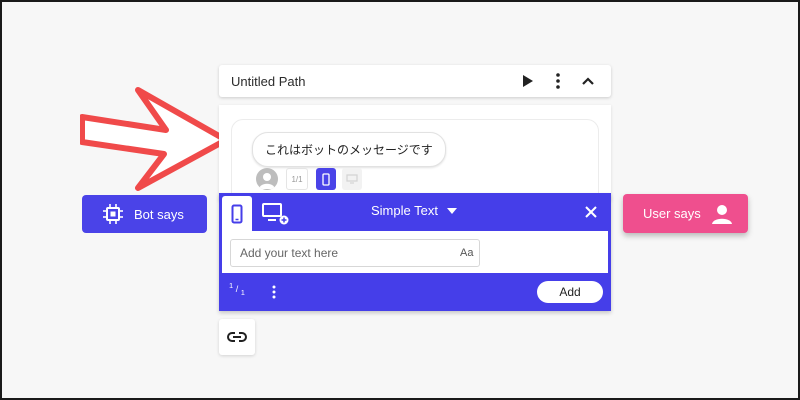  I want to click on desktop-preview-toggle, so click(352, 179).